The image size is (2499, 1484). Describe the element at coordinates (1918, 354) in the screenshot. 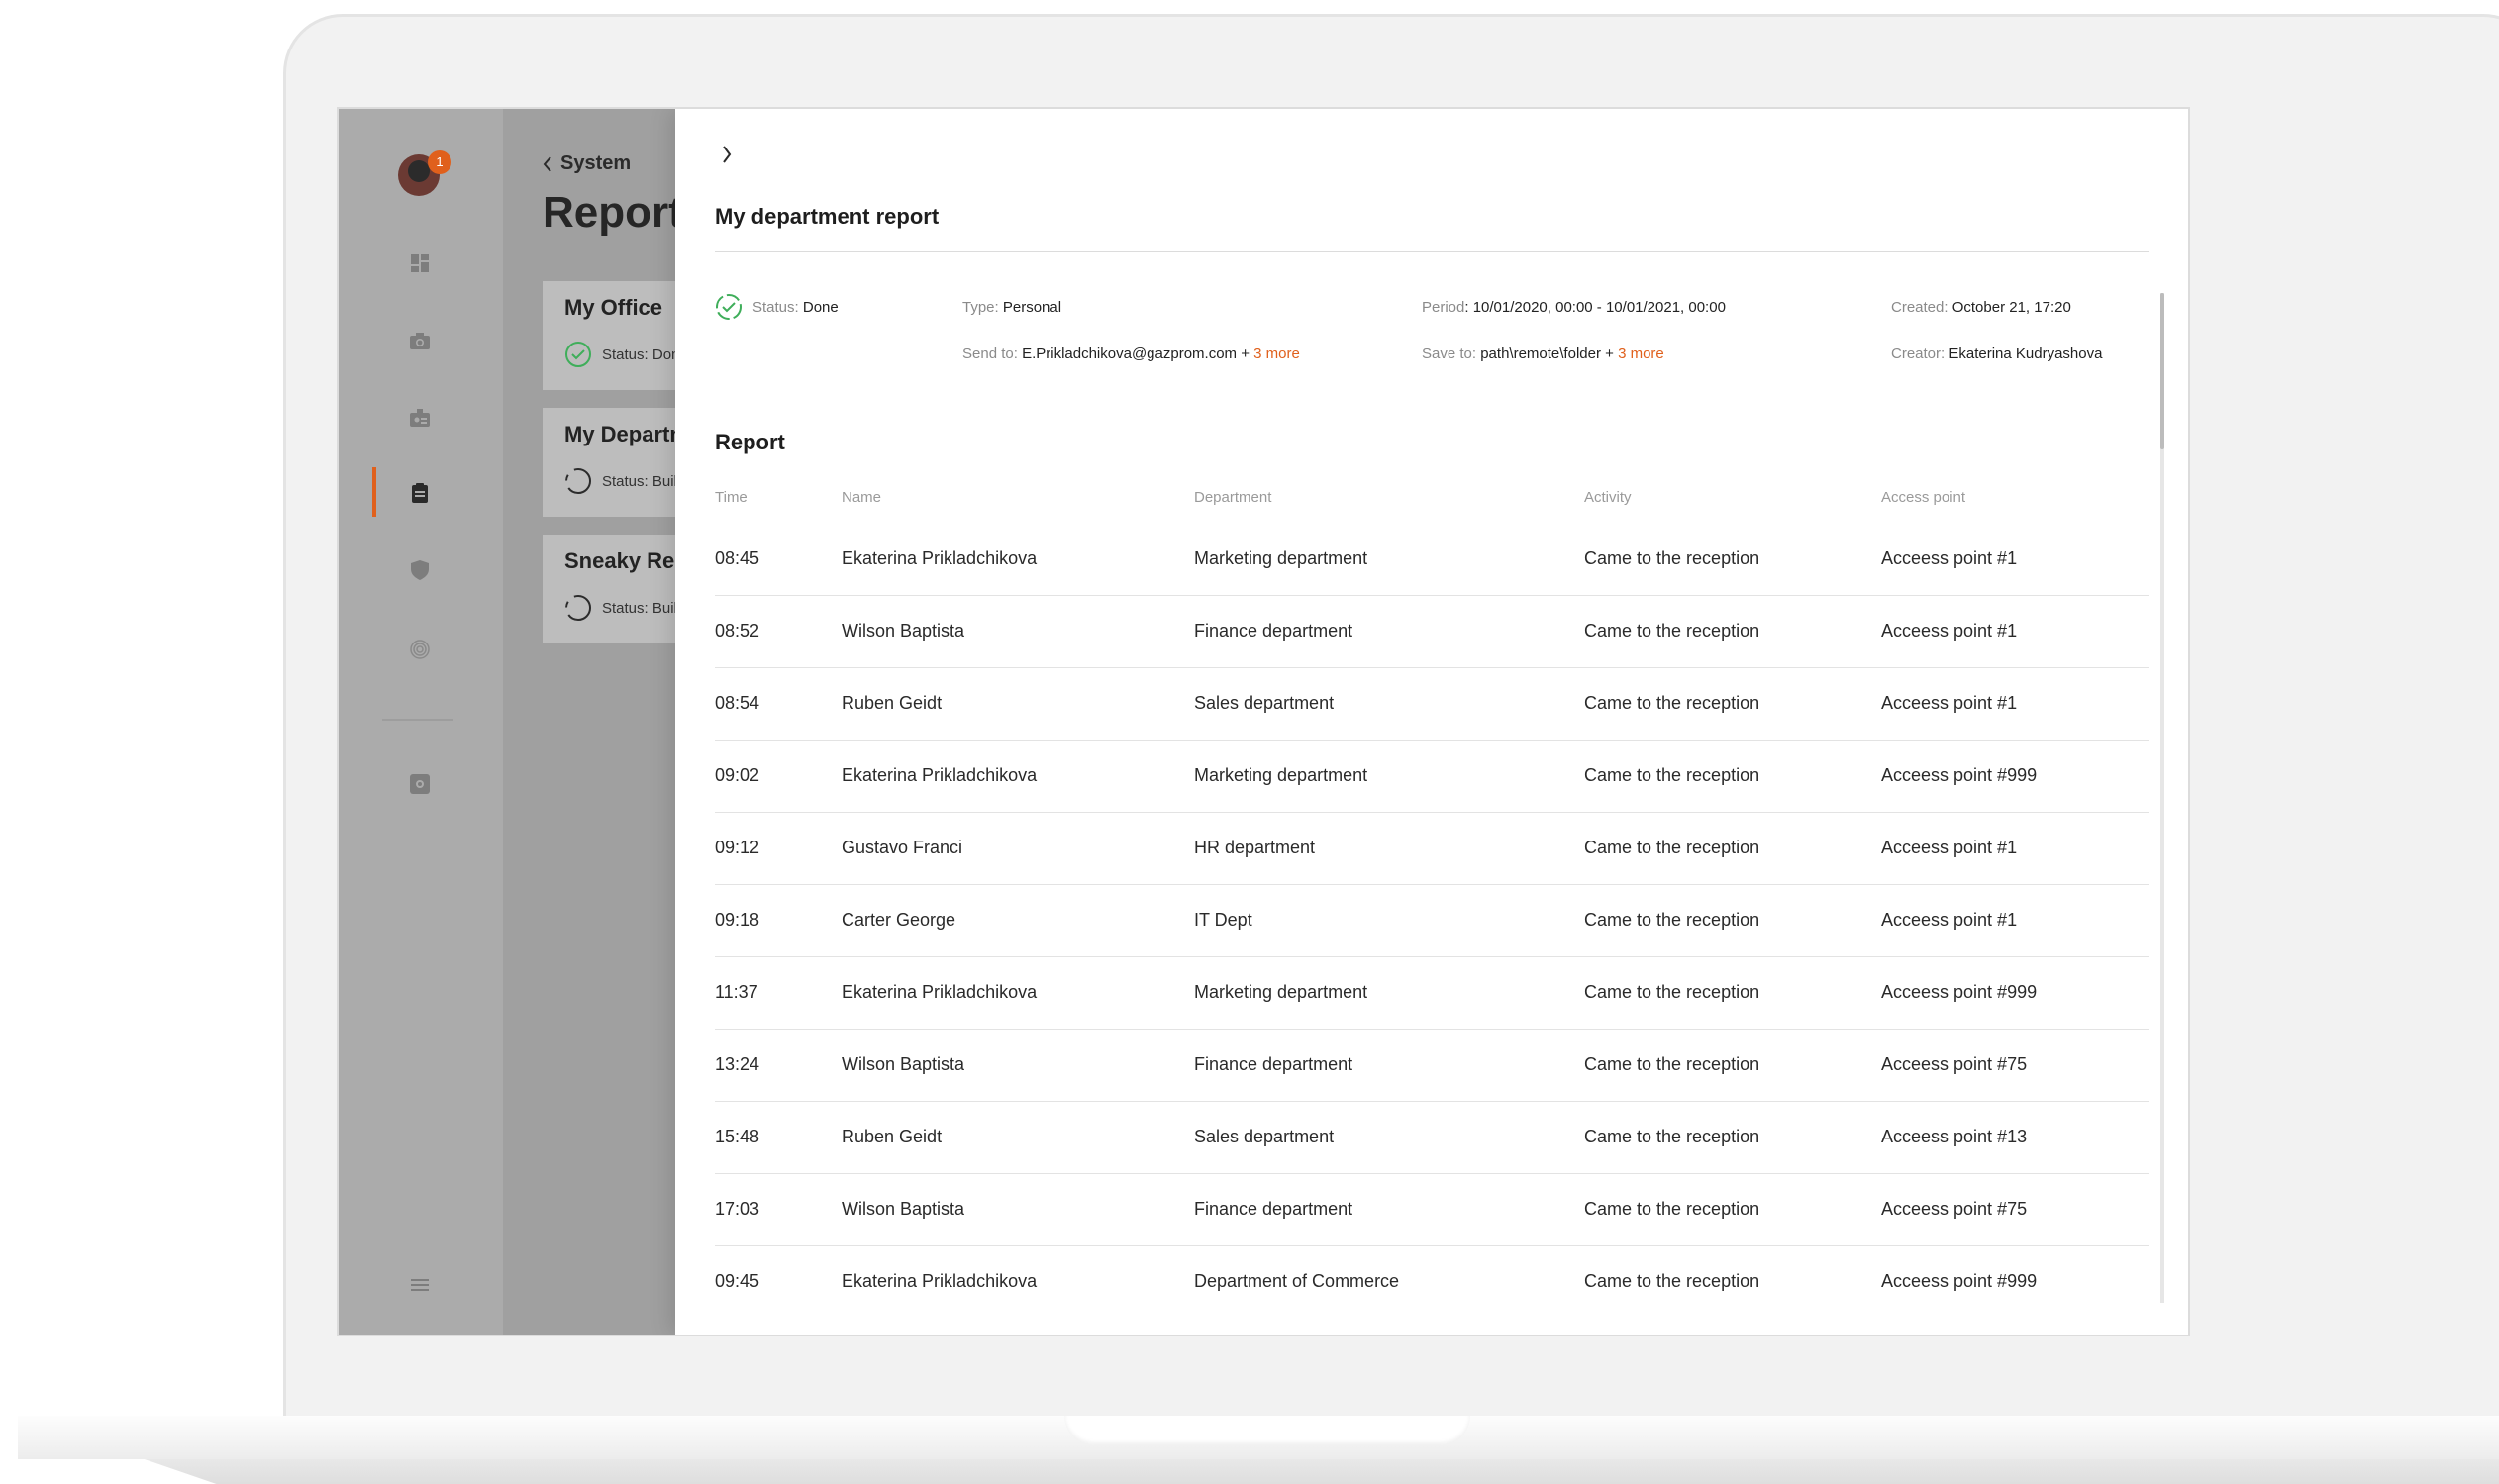

I see `creator-key: Creator:` at that location.